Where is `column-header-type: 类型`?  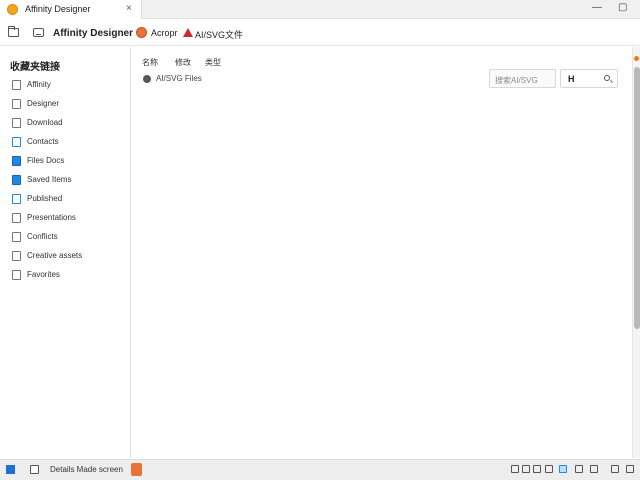
column-header-type: 类型 is located at coordinates (213, 62).